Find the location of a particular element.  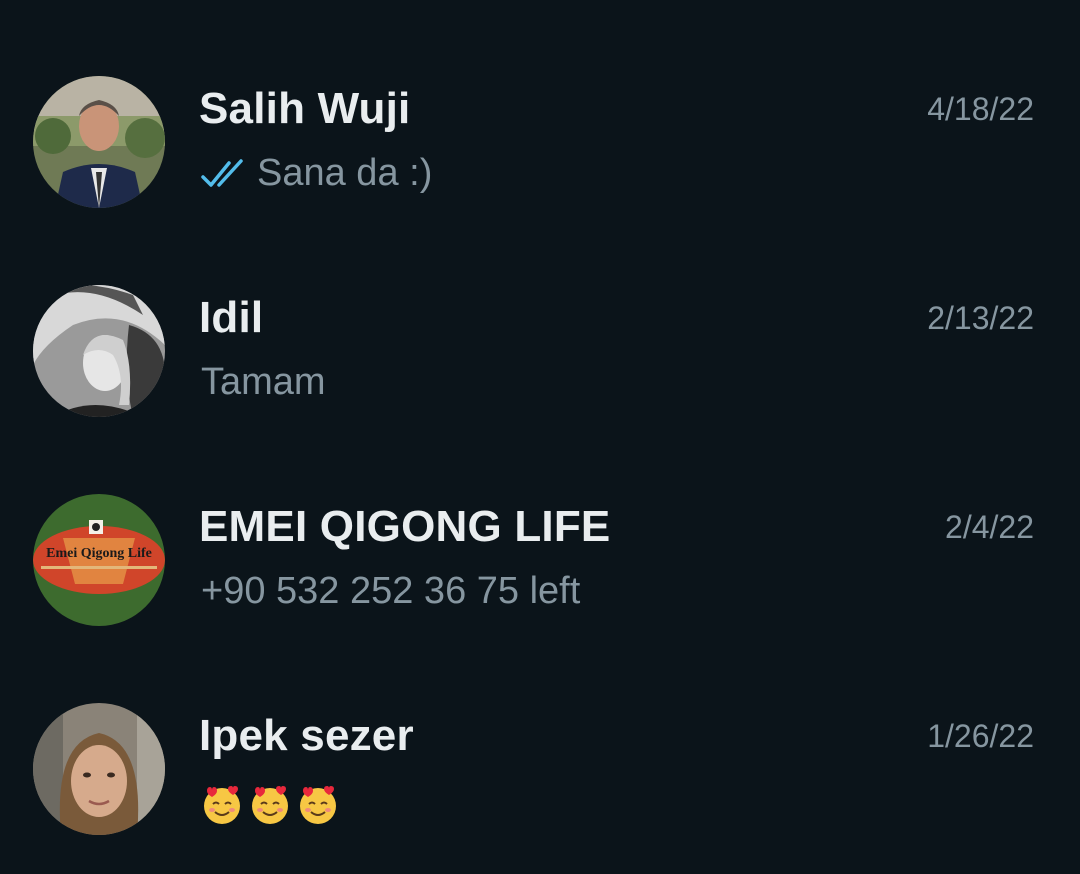

chat-name: EMEI QIGONG LIFE is located at coordinates (405, 526).